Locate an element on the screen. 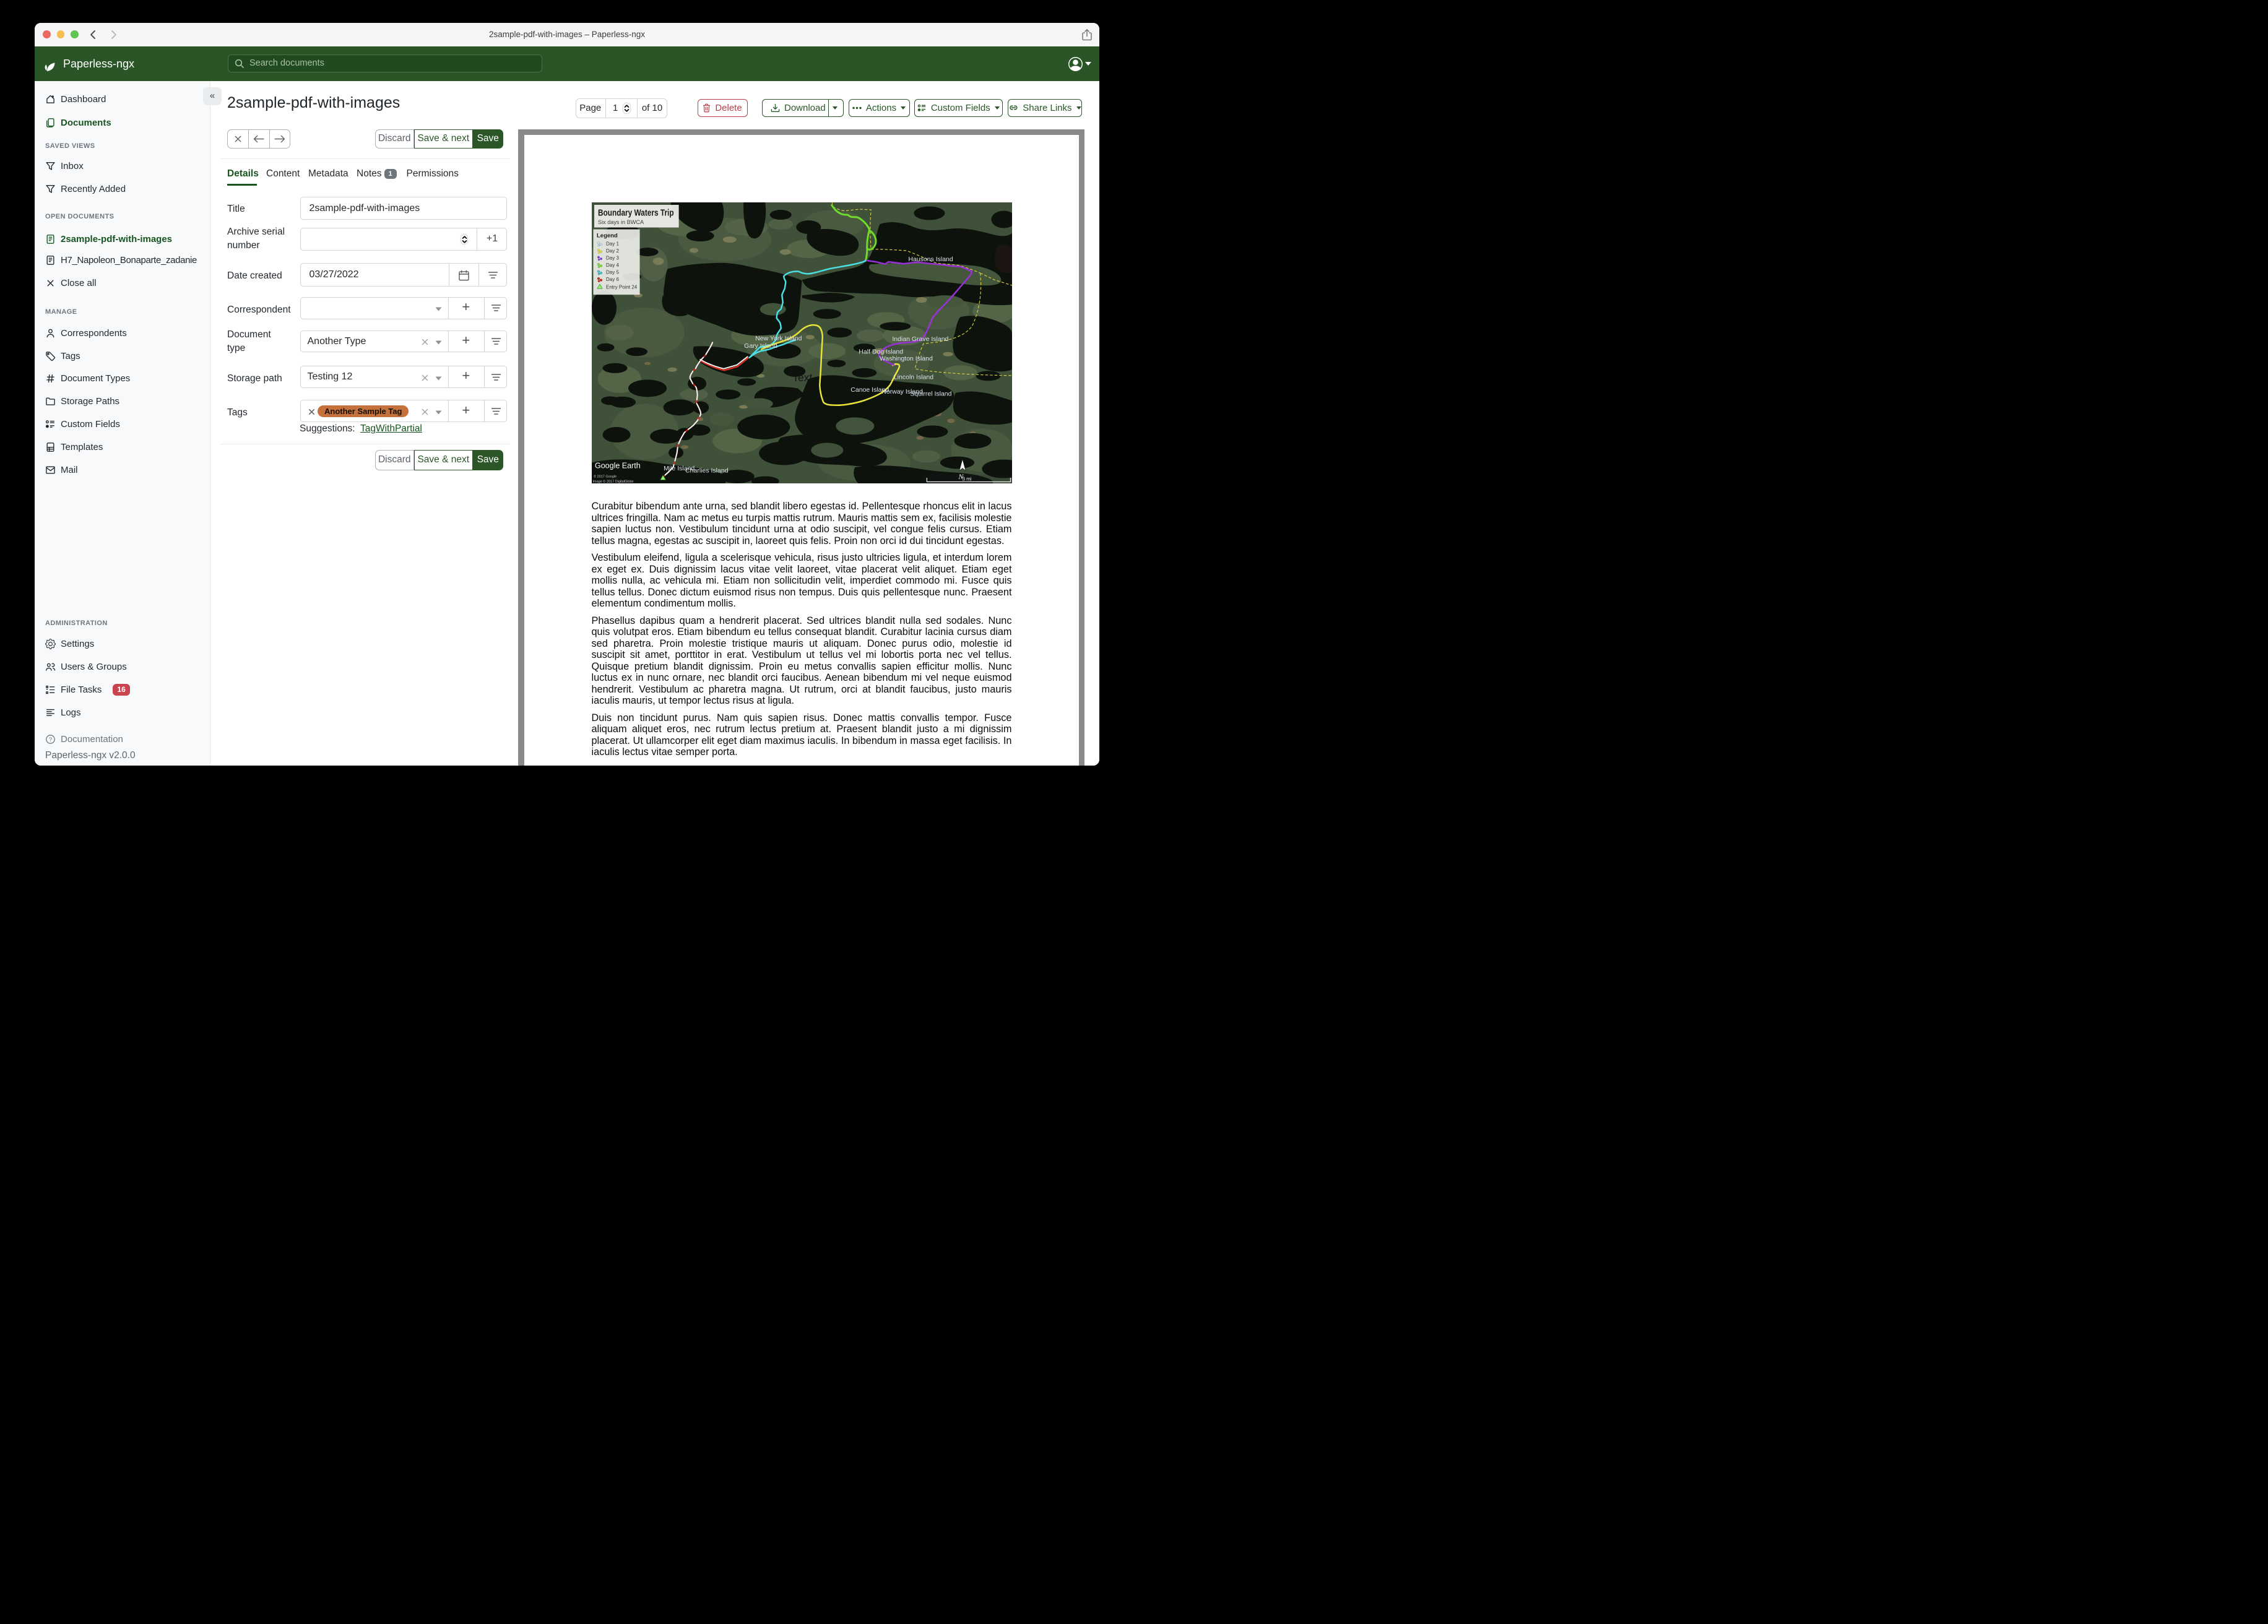  svg-text: Hausons Island is located at coordinates (930, 259).